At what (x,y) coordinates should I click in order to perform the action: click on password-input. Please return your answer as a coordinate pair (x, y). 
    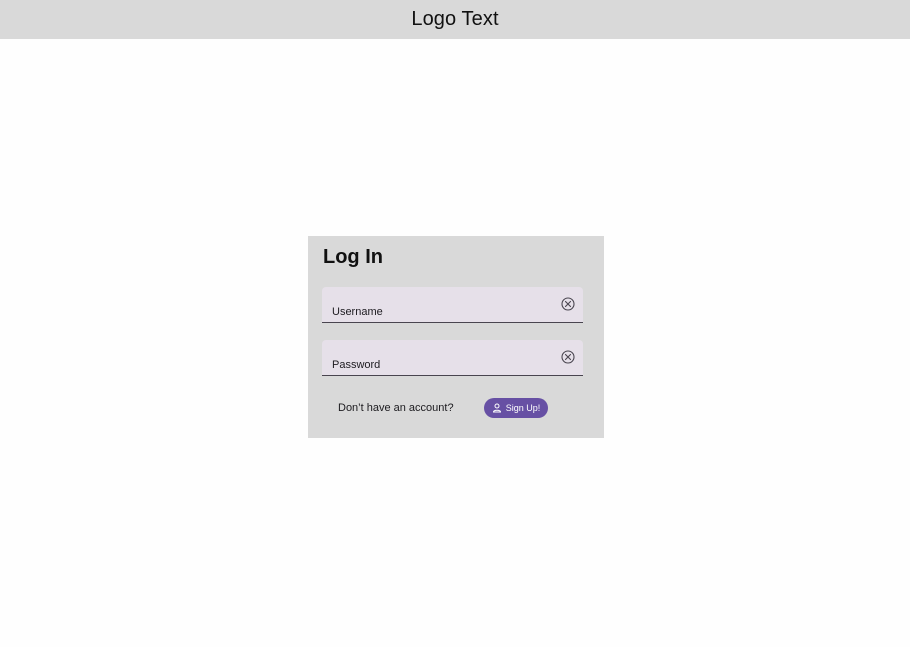
    Looking at the image, I should click on (452, 357).